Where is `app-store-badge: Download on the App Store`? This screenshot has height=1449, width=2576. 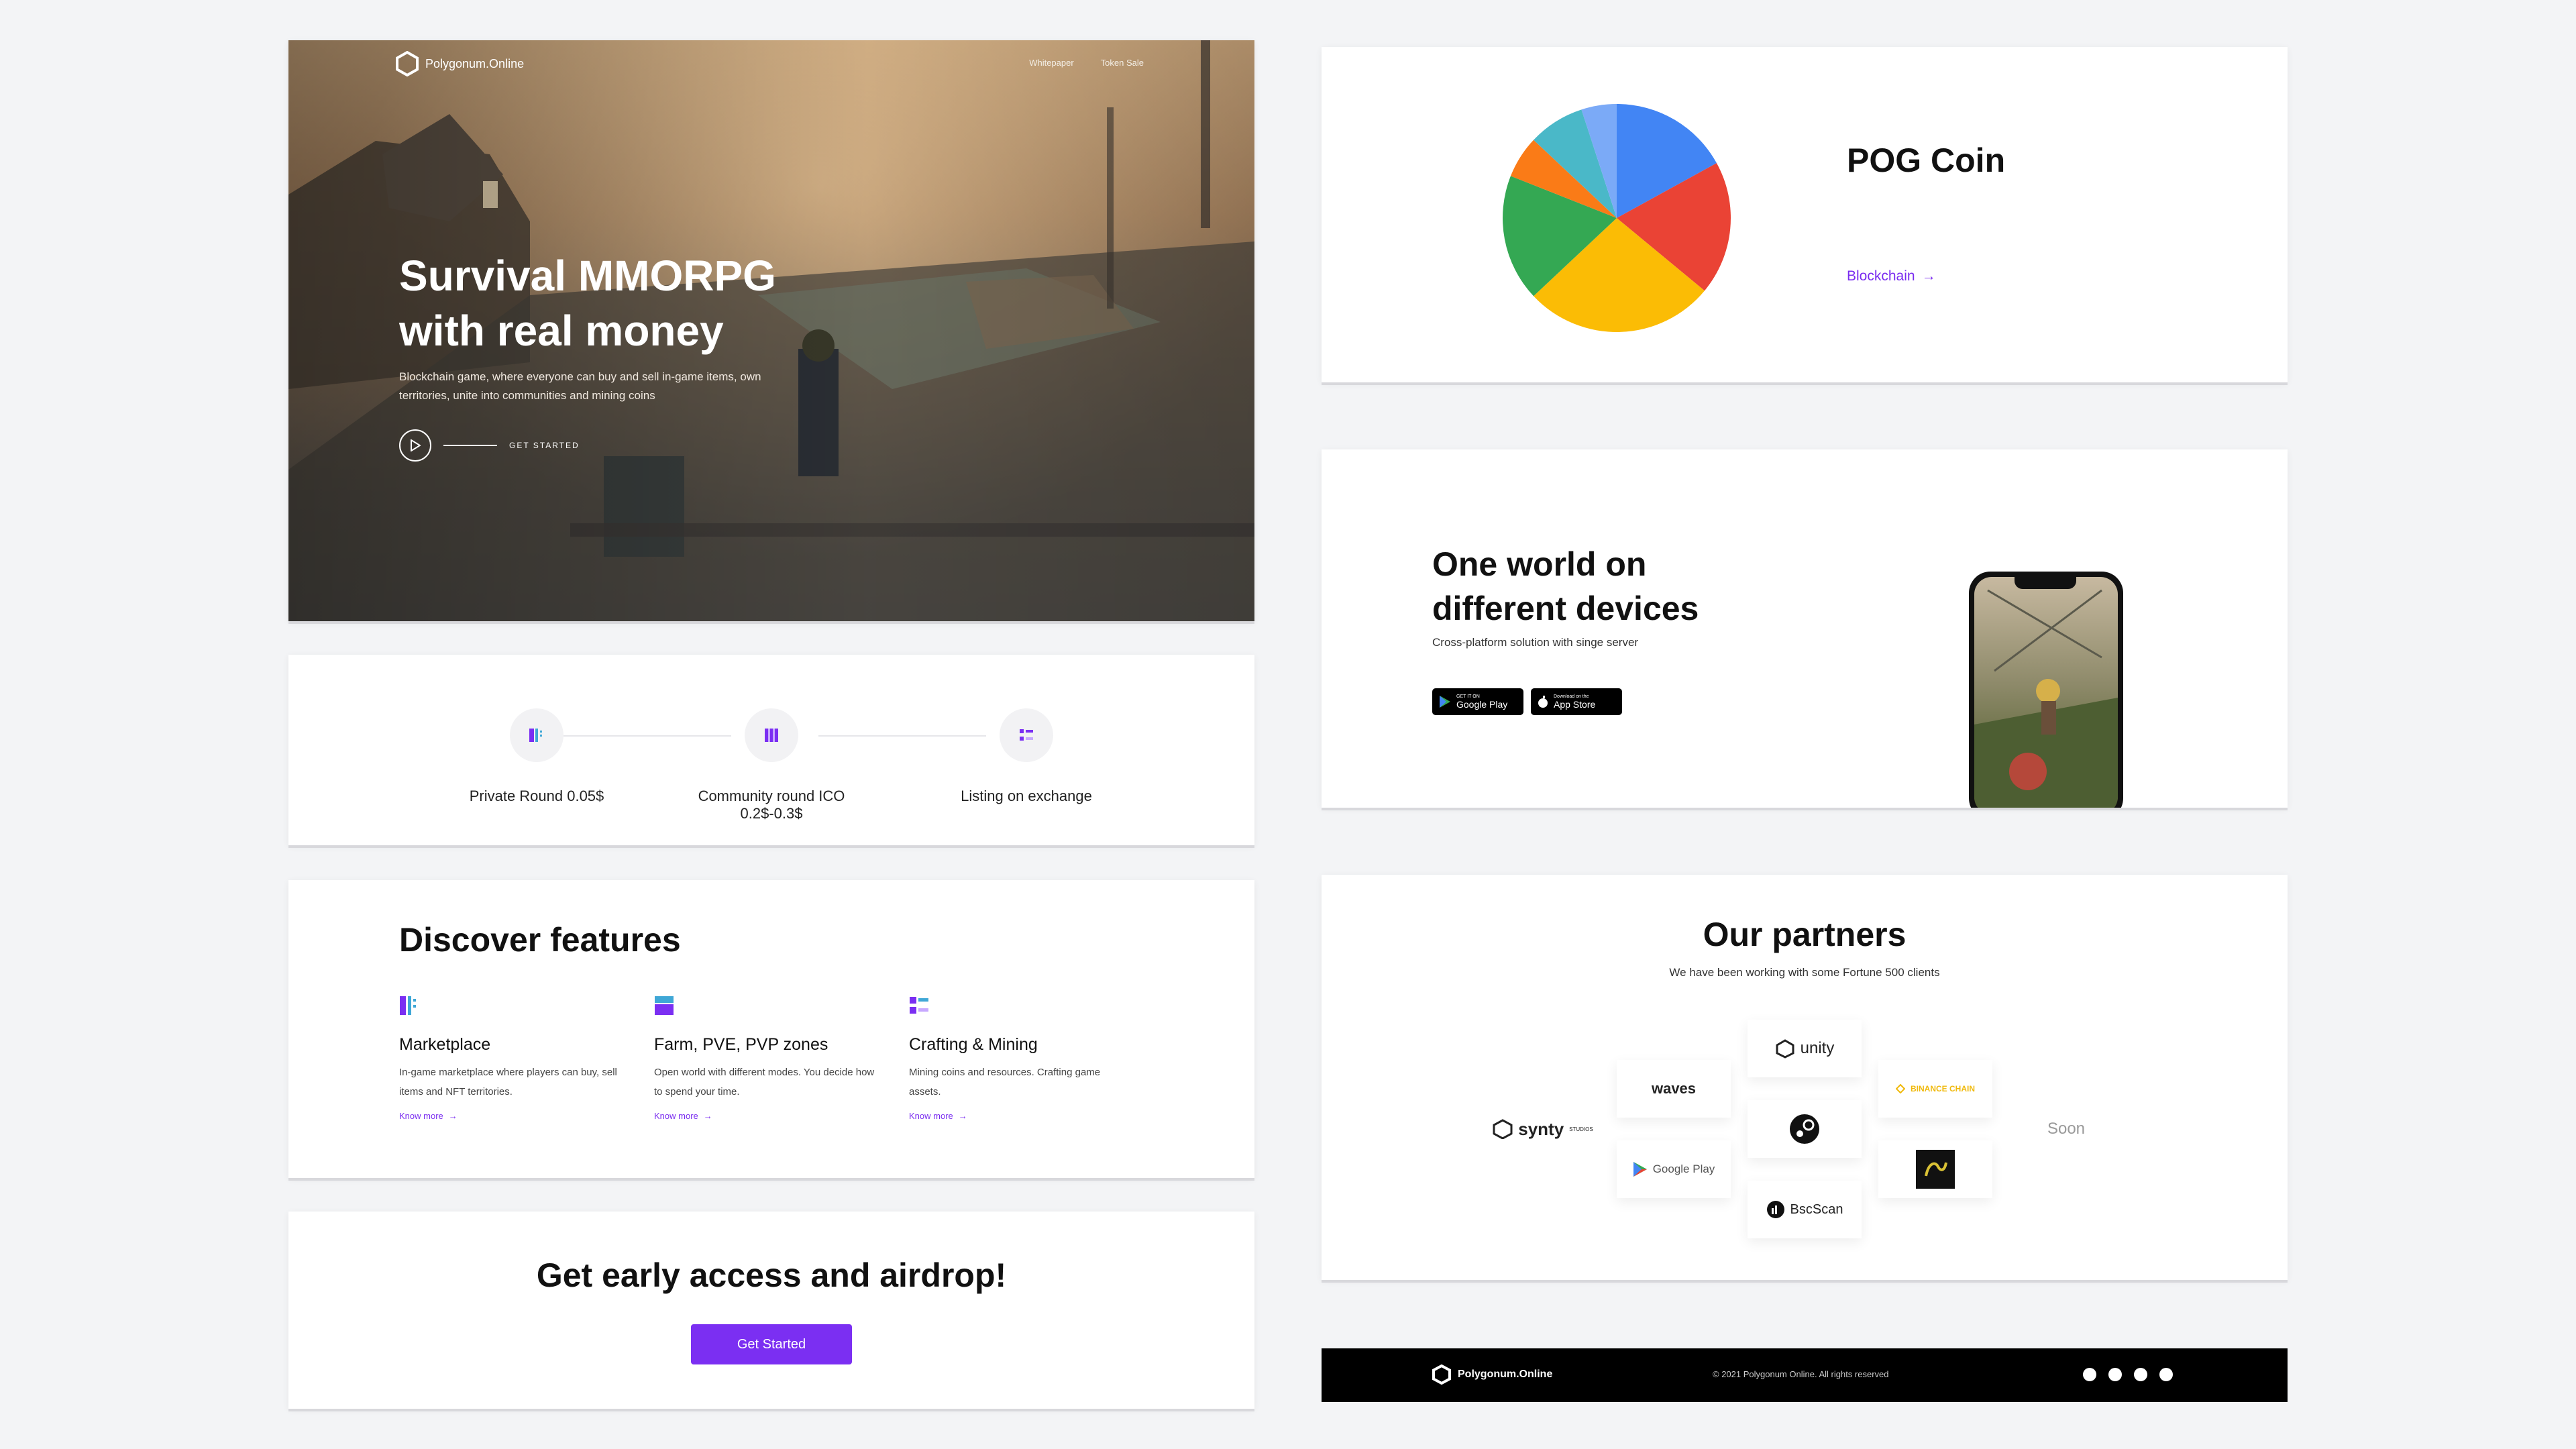 app-store-badge: Download on the App Store is located at coordinates (1576, 701).